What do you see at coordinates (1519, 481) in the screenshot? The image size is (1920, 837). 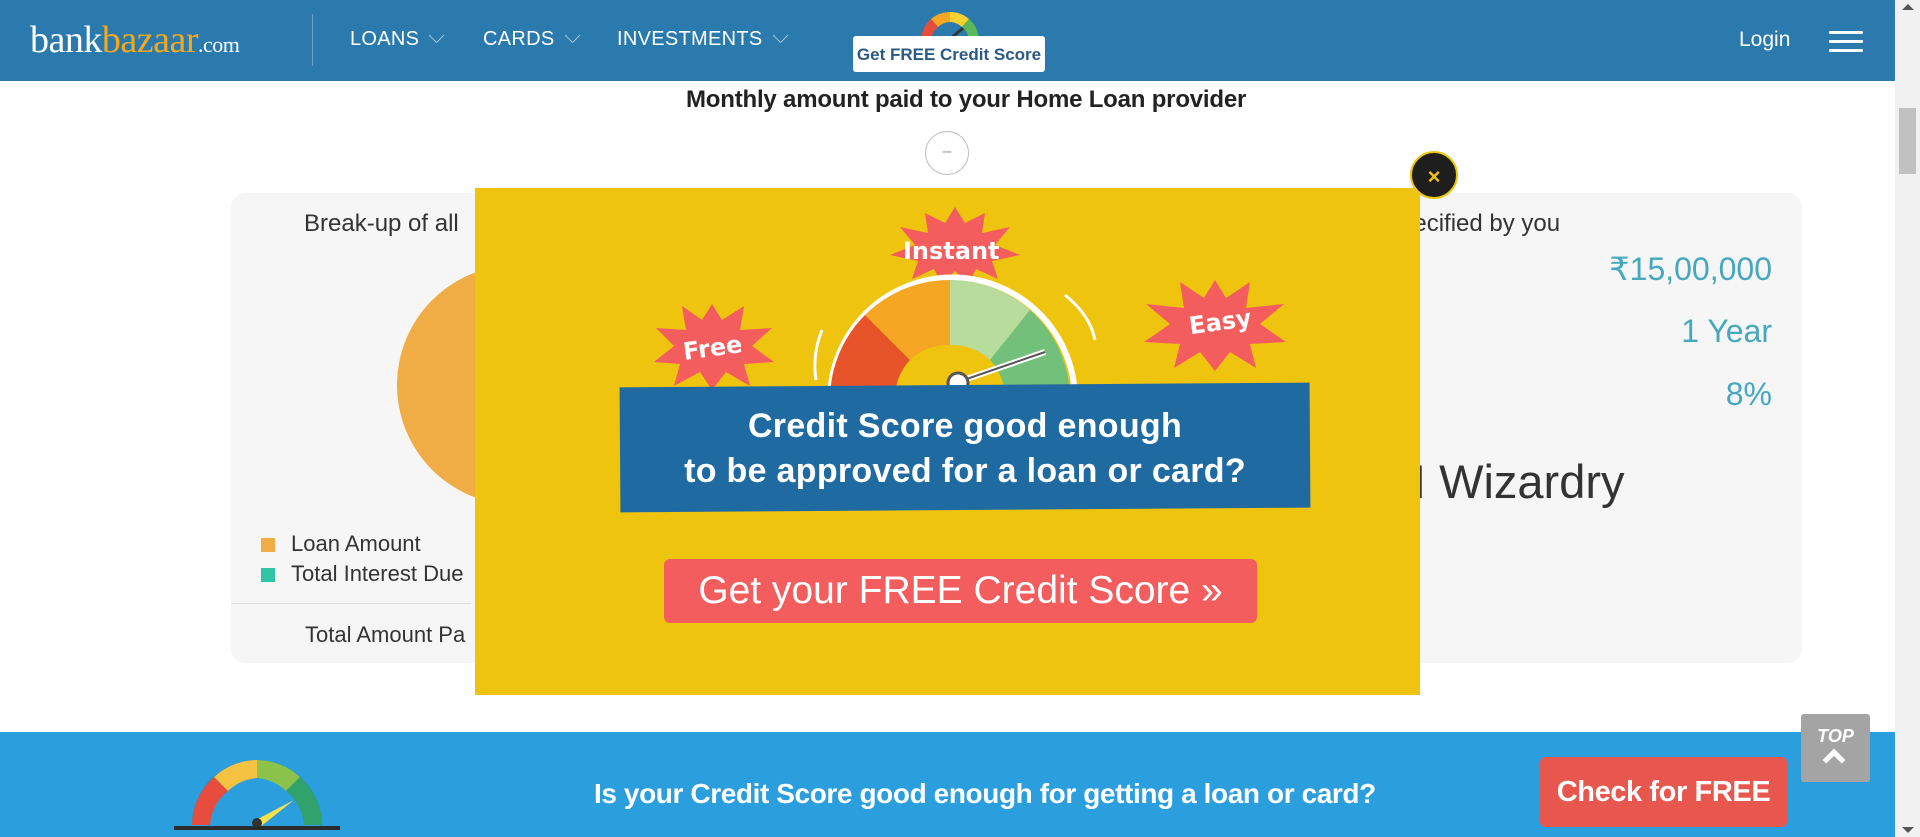 I see `emi-wizardry-heading: I Wizardry` at bounding box center [1519, 481].